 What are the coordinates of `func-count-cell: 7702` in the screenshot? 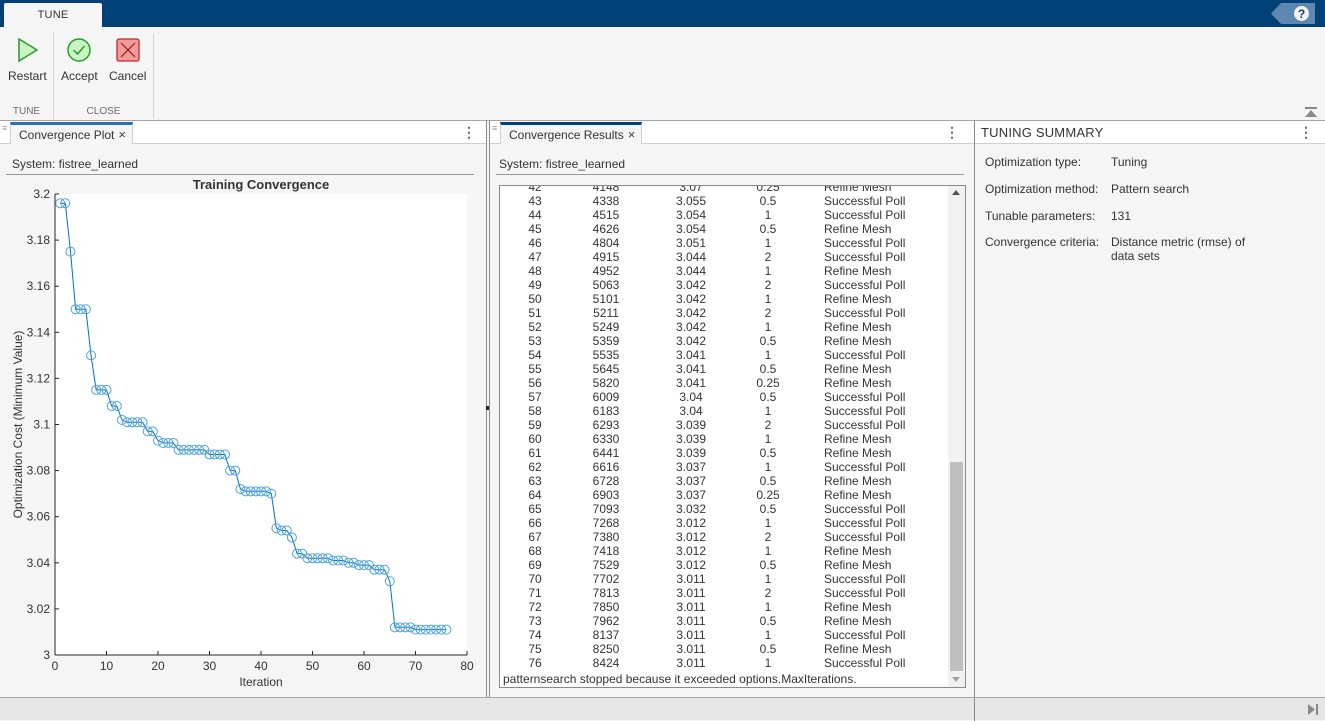 It's located at (606, 579).